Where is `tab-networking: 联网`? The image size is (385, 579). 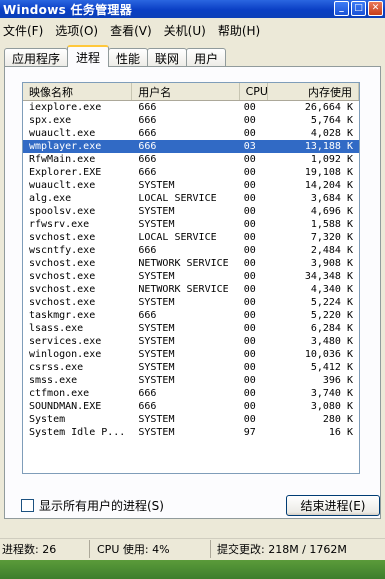 tab-networking: 联网 is located at coordinates (167, 57).